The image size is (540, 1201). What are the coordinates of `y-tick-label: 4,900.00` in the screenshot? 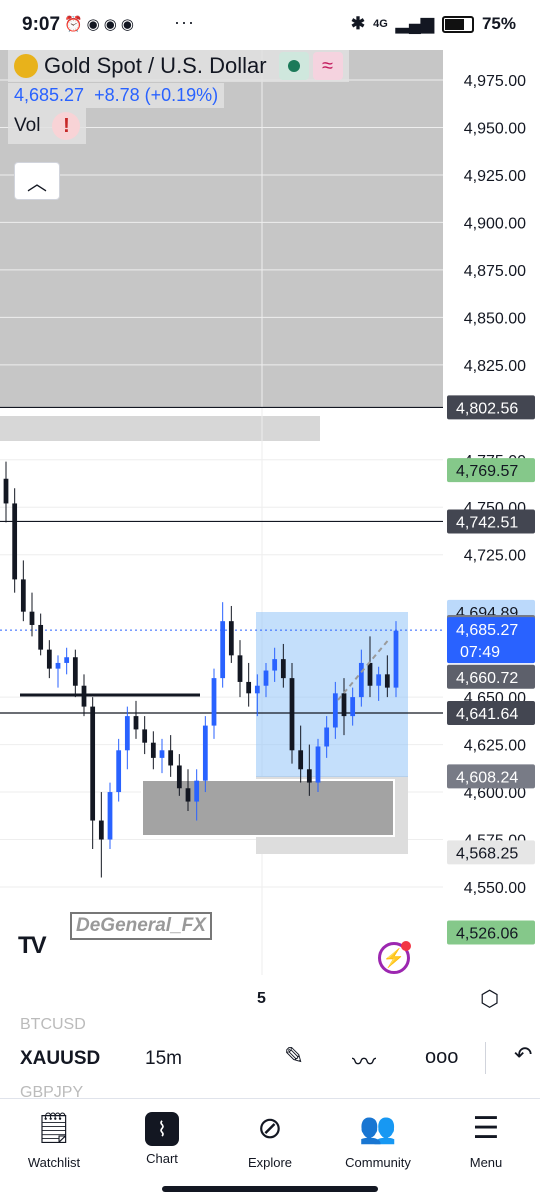 It's located at (495, 223).